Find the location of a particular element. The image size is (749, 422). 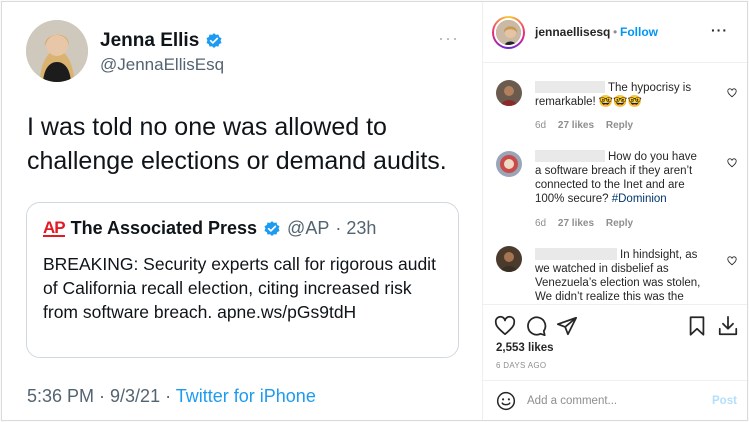

save-icon is located at coordinates (697, 326).